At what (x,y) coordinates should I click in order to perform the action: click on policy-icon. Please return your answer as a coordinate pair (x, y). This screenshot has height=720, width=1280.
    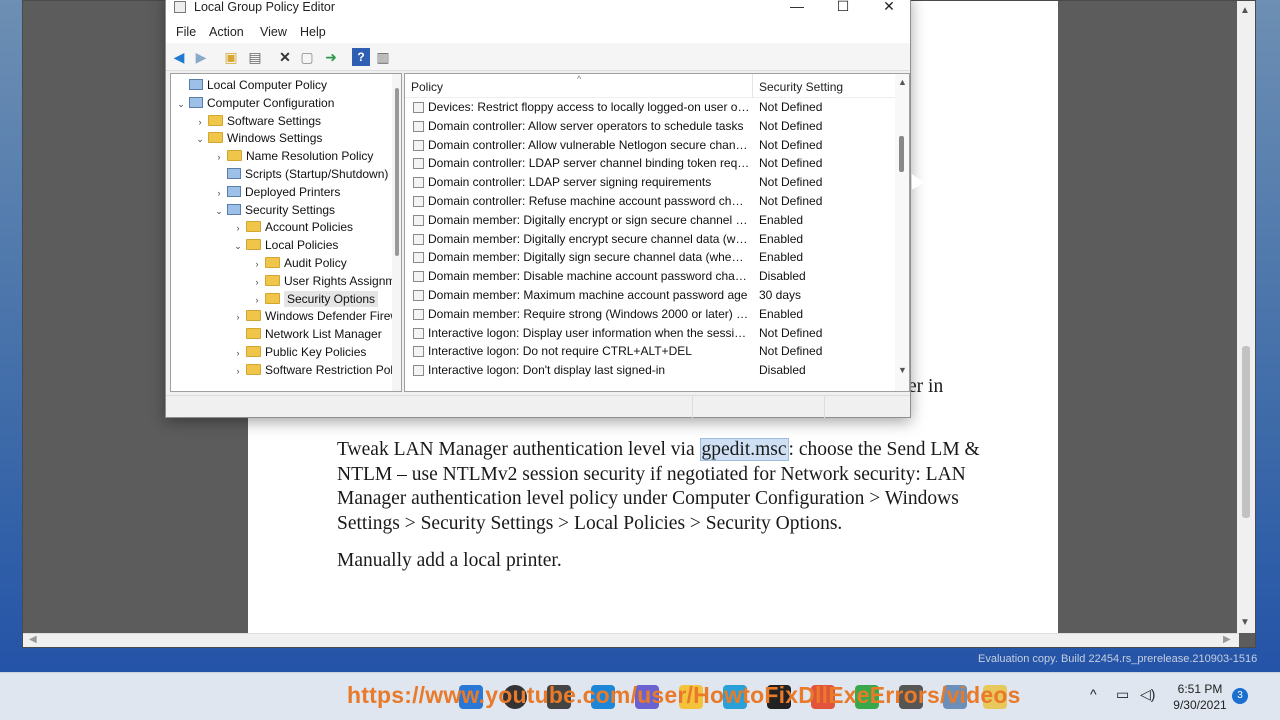
    Looking at the image, I should click on (418, 145).